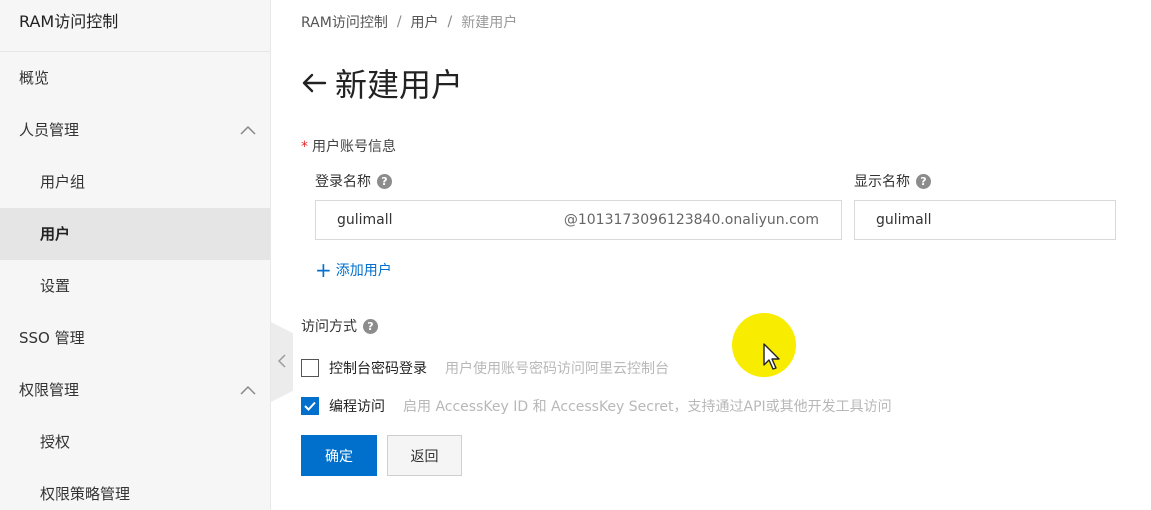 This screenshot has width=1151, height=510. Describe the element at coordinates (343, 182) in the screenshot. I see `login-name-label-text: 登录名称` at that location.